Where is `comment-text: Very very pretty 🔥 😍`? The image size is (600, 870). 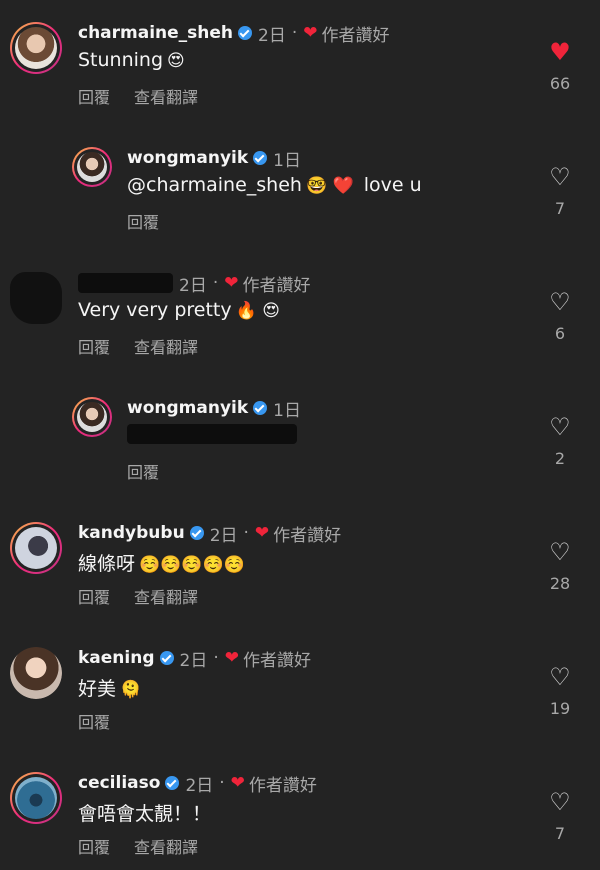 comment-text: Very very pretty 🔥 😍 is located at coordinates (179, 310).